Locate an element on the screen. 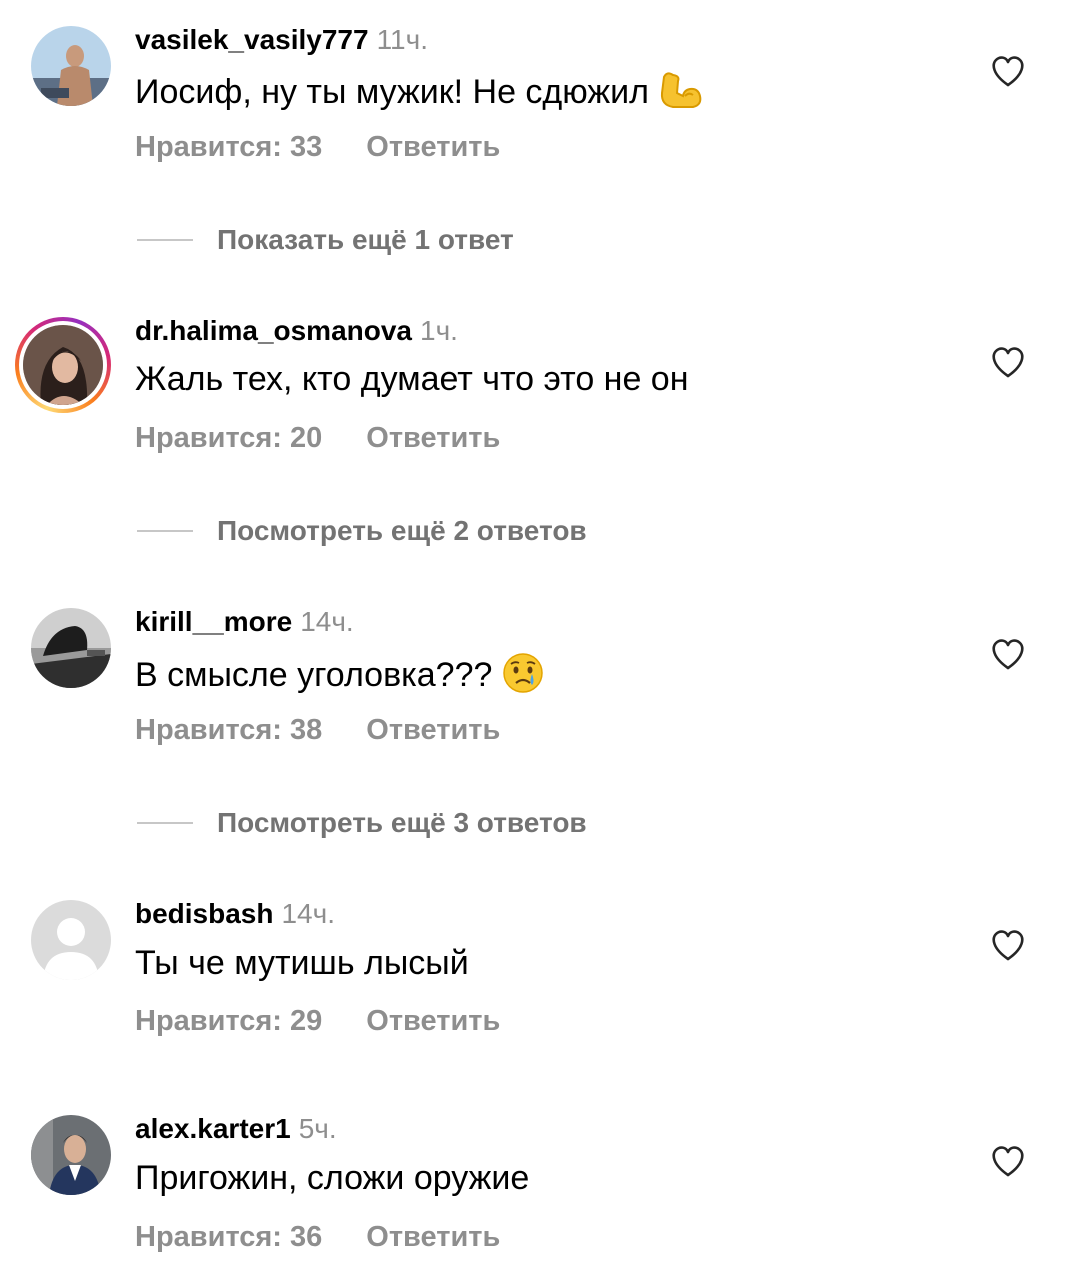 The width and height of the screenshot is (1084, 1280). comment-actions: Нравится: 29 Ответить is located at coordinates (317, 1021).